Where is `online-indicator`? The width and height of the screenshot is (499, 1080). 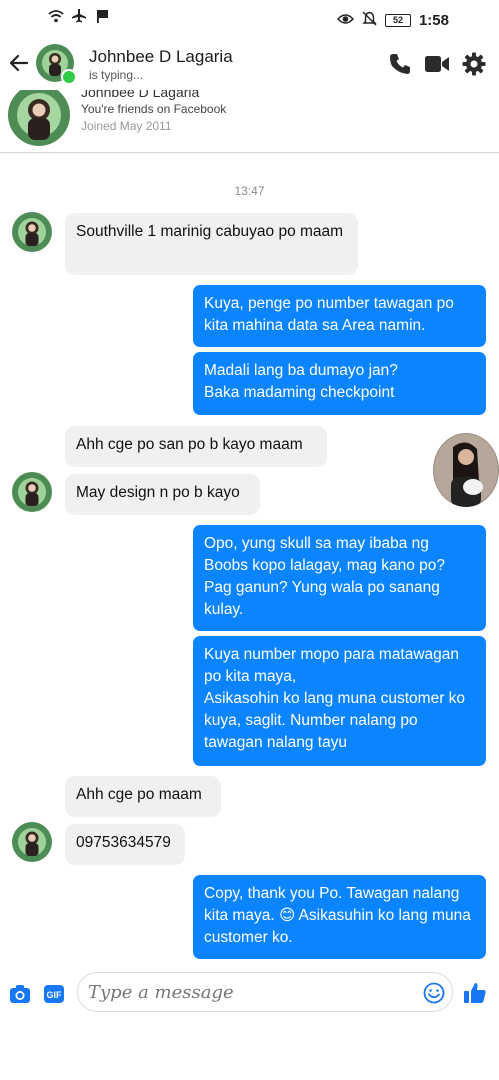 online-indicator is located at coordinates (69, 77).